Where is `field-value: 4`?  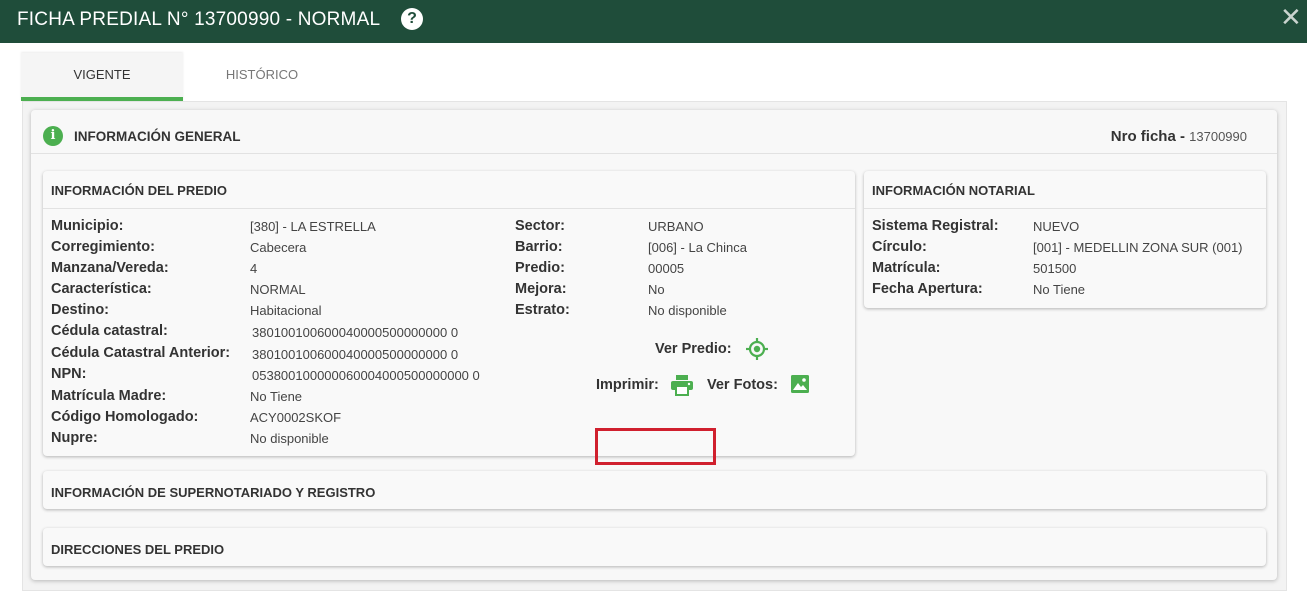 field-value: 4 is located at coordinates (254, 268).